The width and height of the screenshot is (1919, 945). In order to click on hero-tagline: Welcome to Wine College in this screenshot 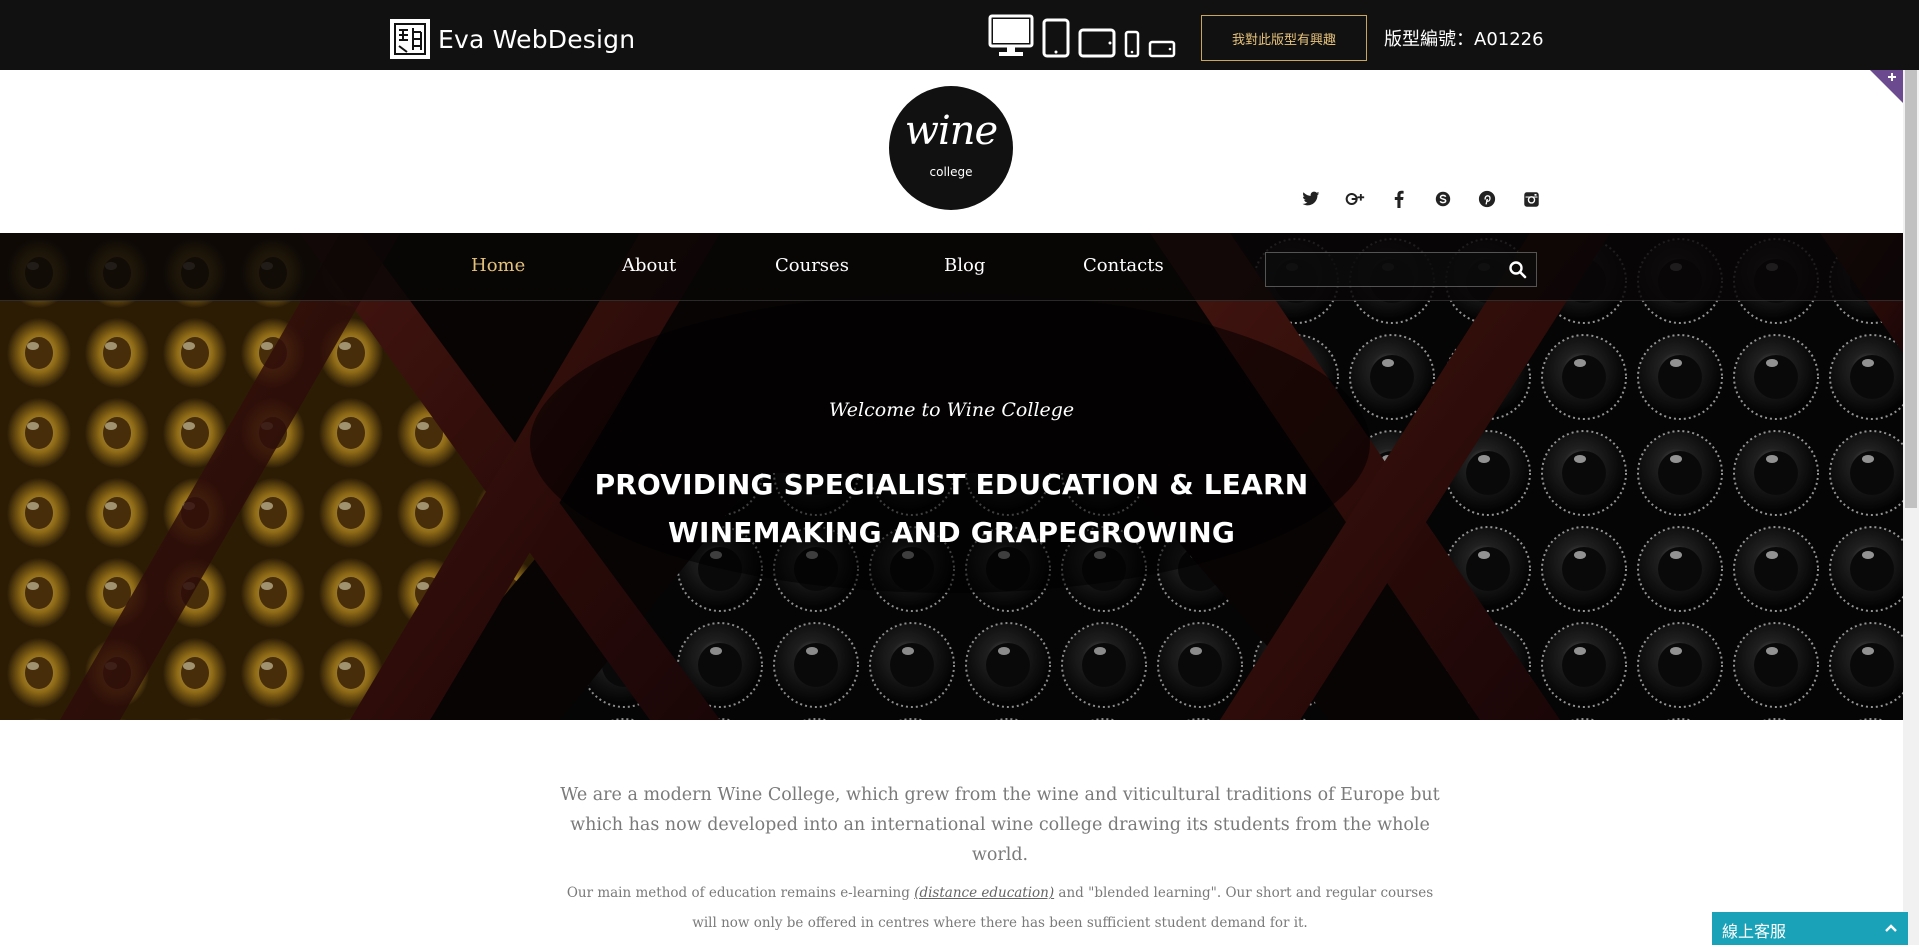, I will do `click(951, 410)`.